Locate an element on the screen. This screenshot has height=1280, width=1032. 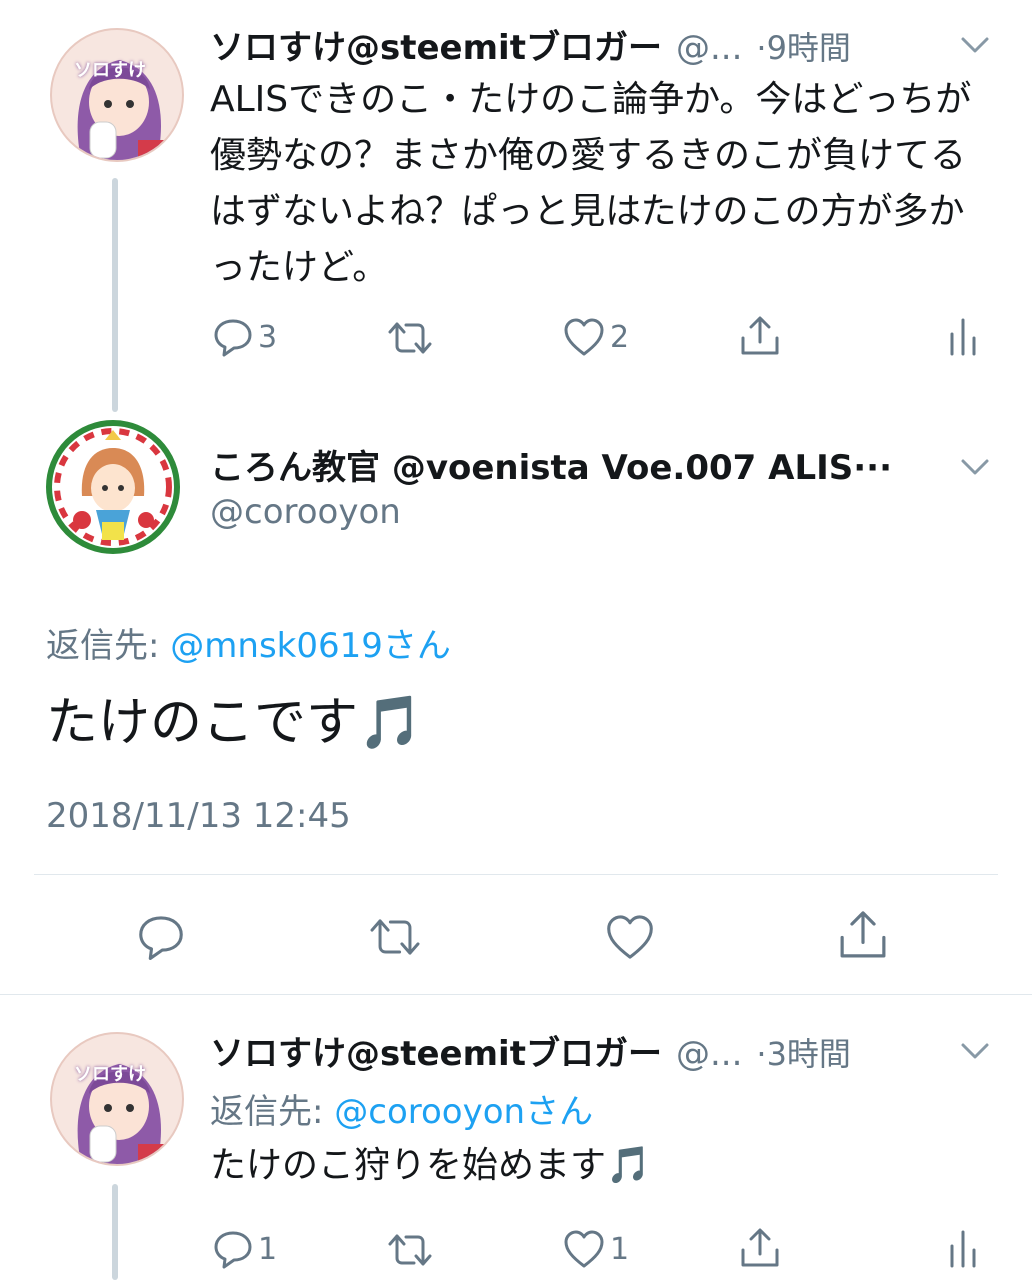
like-button is located at coordinates (630, 937).